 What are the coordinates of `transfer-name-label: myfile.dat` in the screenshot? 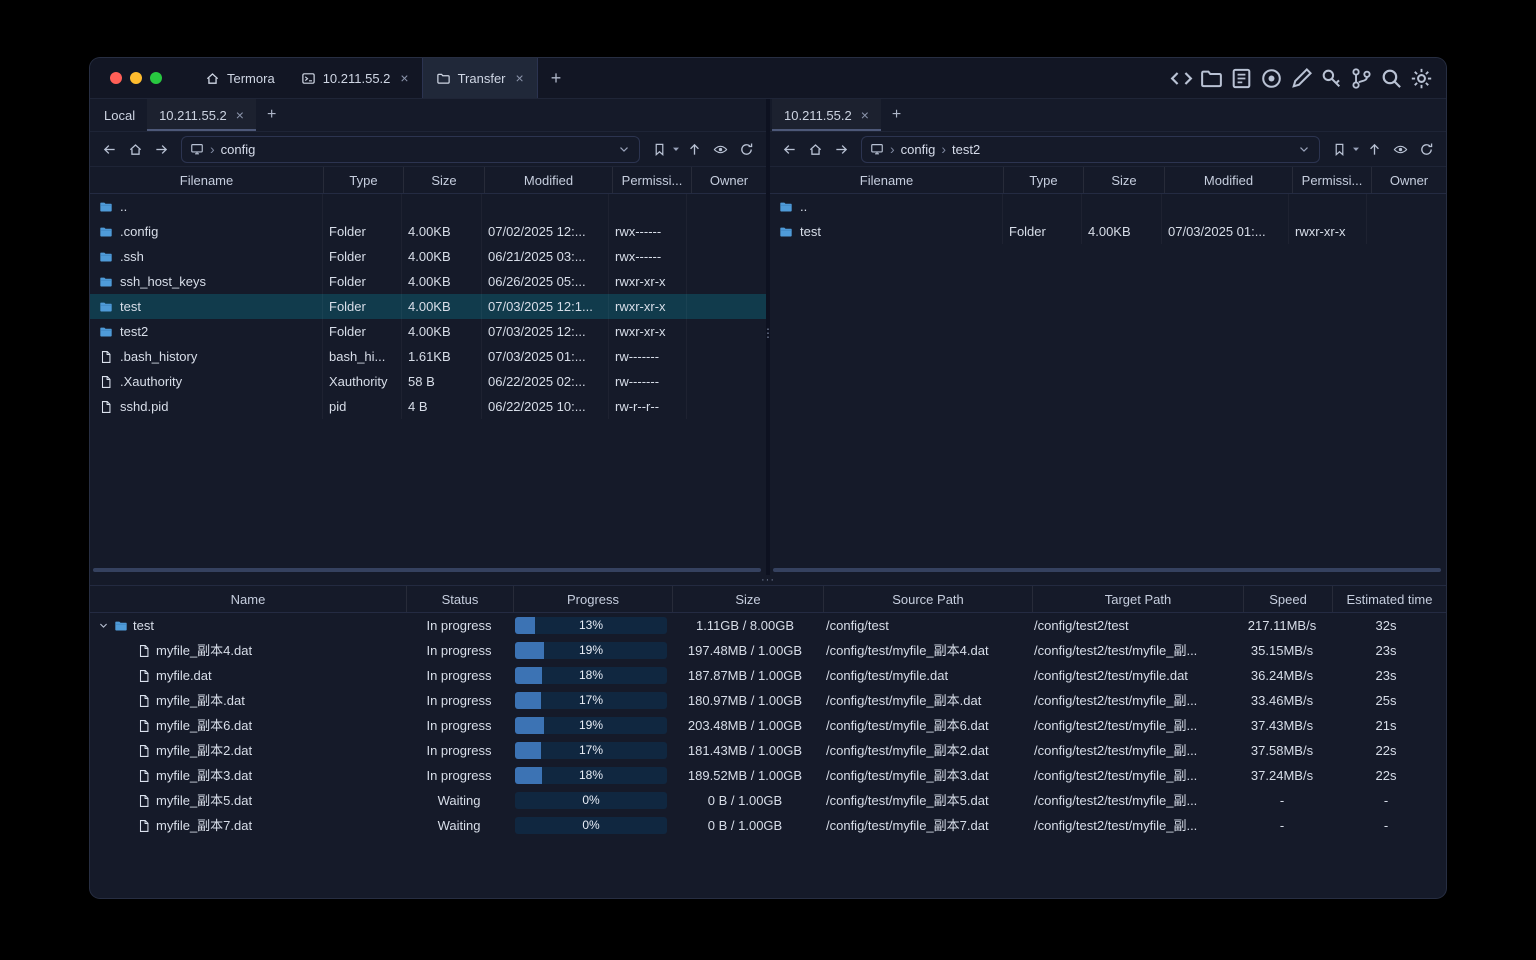 It's located at (184, 675).